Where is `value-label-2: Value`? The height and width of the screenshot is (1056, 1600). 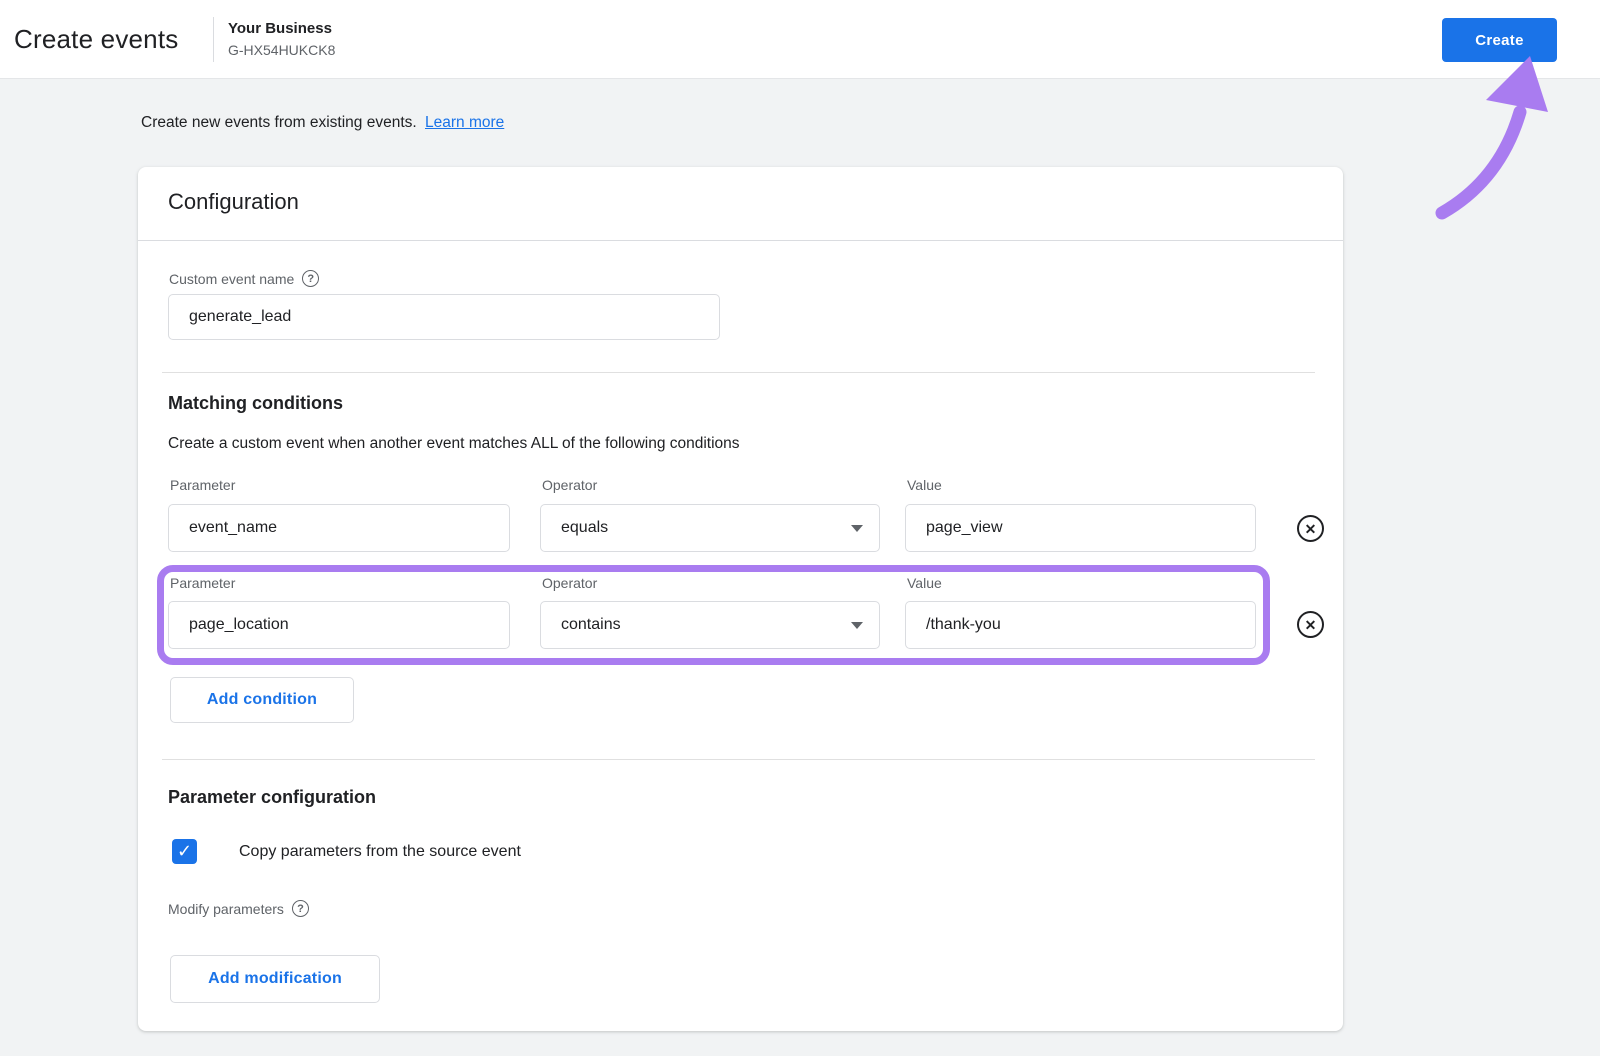
value-label-2: Value is located at coordinates (924, 583).